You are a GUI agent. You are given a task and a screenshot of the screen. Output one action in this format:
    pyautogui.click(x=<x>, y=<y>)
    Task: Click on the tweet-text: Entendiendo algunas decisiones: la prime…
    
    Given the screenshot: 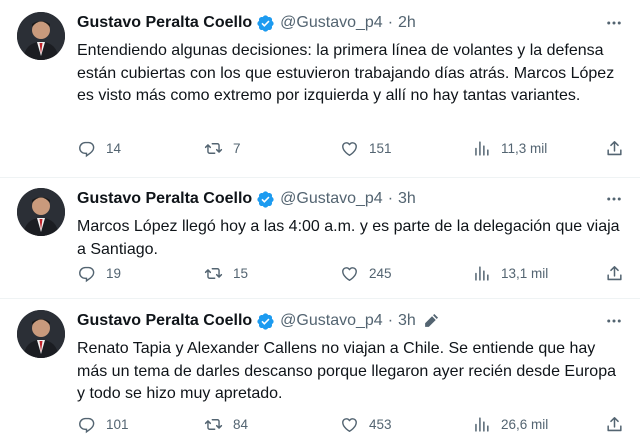 What is the action you would take?
    pyautogui.click(x=346, y=73)
    